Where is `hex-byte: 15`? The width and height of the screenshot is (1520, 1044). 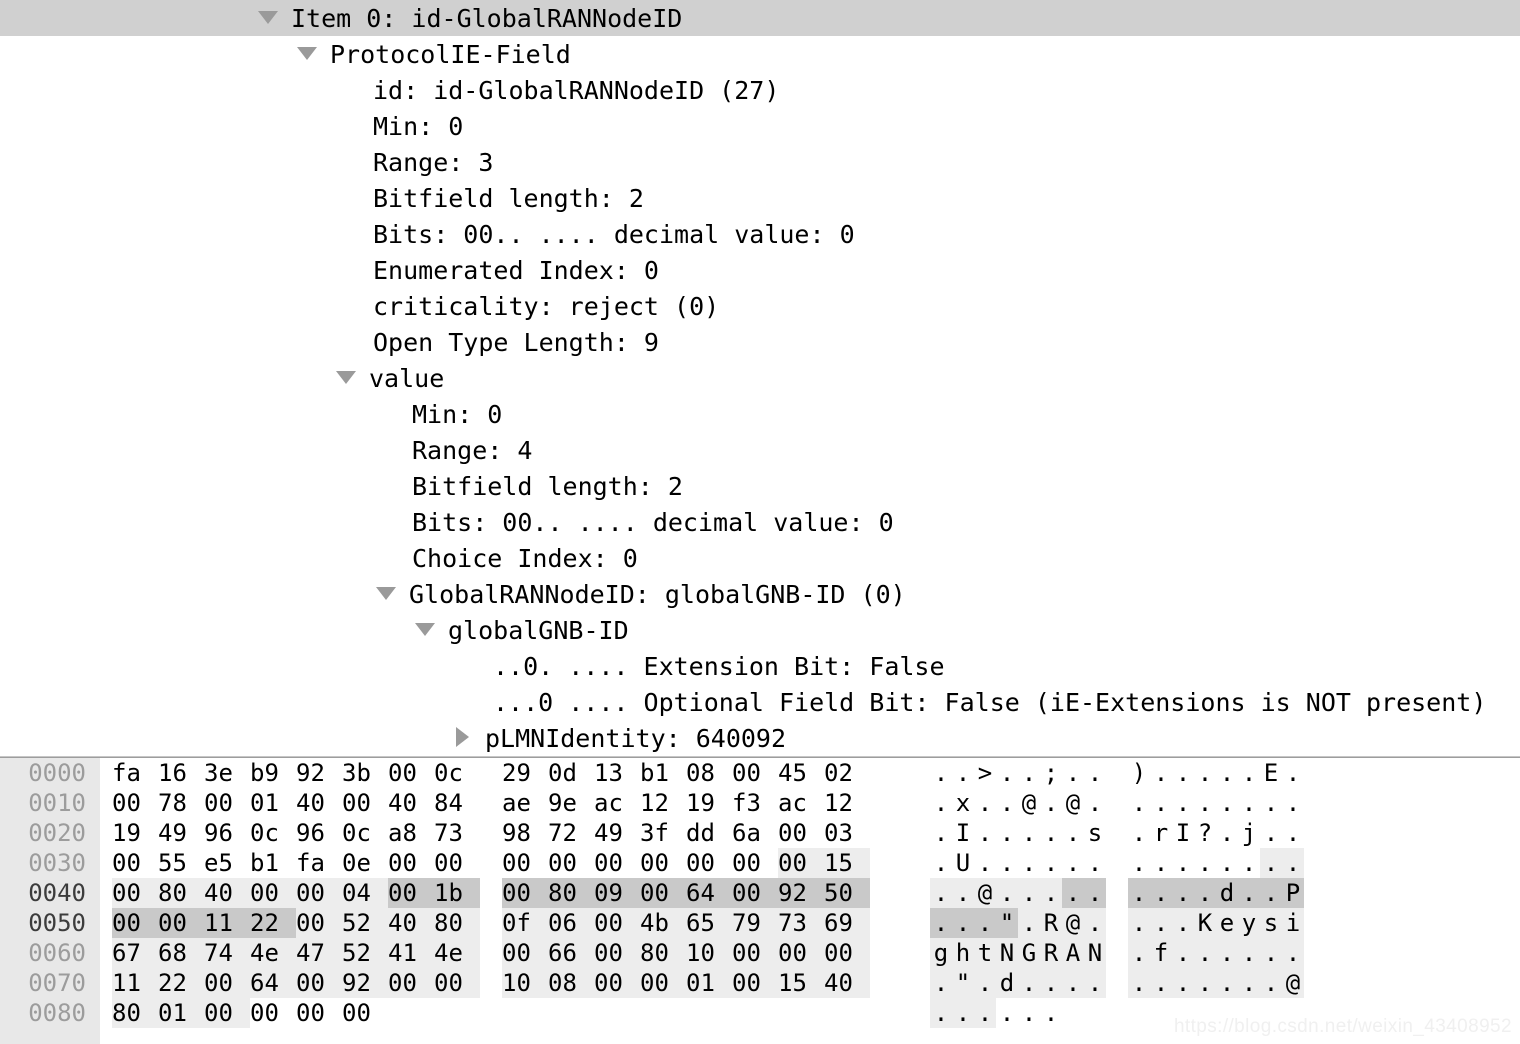 hex-byte: 15 is located at coordinates (847, 863).